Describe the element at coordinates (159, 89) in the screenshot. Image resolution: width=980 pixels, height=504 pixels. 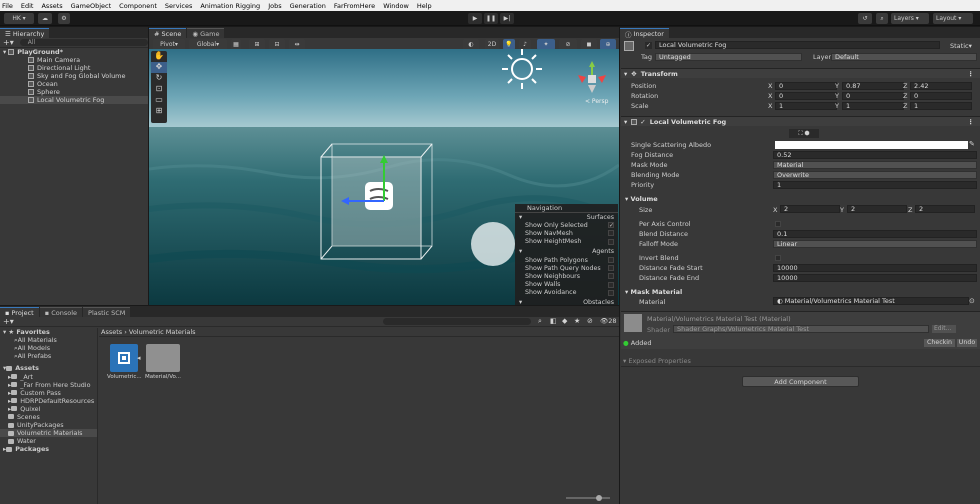
I see `scale-tool-icon: ⊡` at that location.